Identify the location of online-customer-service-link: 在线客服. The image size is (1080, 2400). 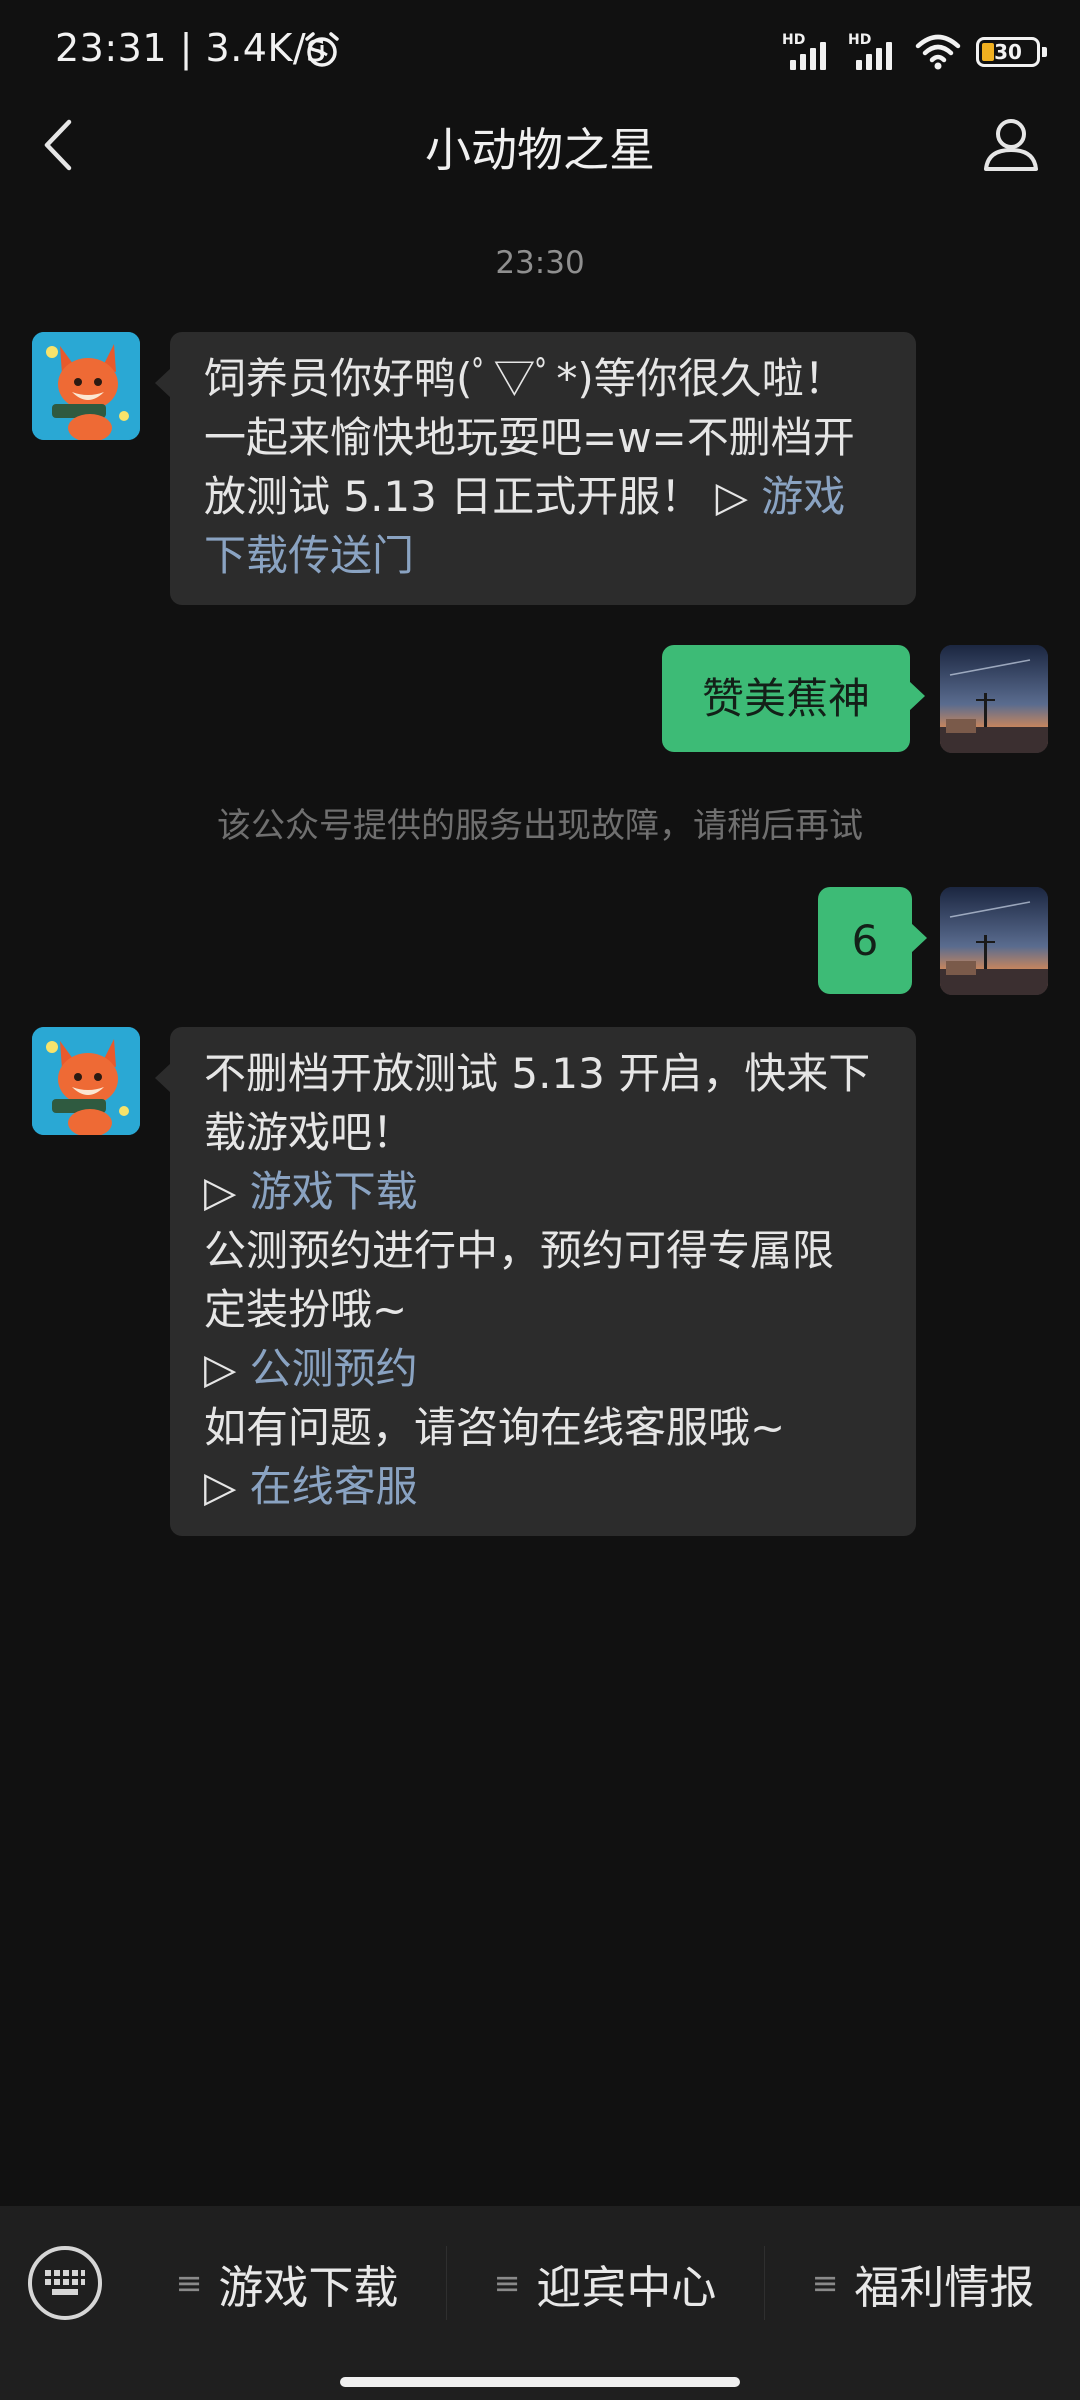
(334, 1486).